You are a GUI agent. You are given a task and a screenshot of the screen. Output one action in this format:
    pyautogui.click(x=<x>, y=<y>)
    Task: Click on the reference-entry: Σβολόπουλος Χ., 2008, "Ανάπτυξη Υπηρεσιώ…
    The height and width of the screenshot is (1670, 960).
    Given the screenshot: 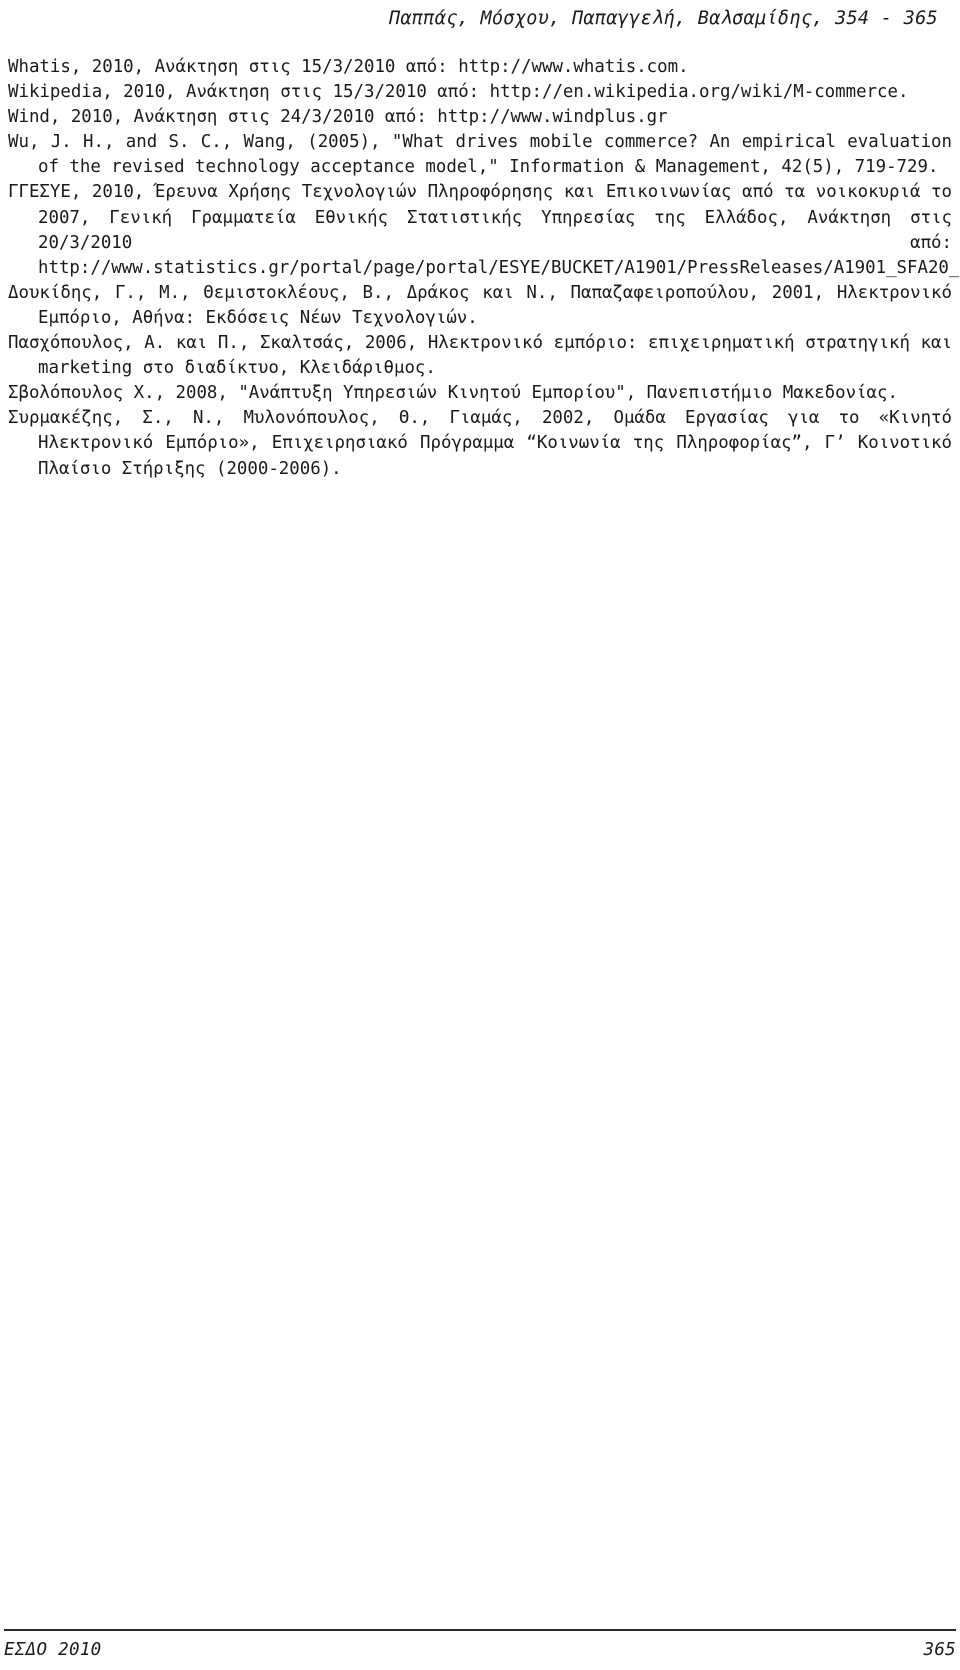 What is the action you would take?
    pyautogui.click(x=453, y=393)
    